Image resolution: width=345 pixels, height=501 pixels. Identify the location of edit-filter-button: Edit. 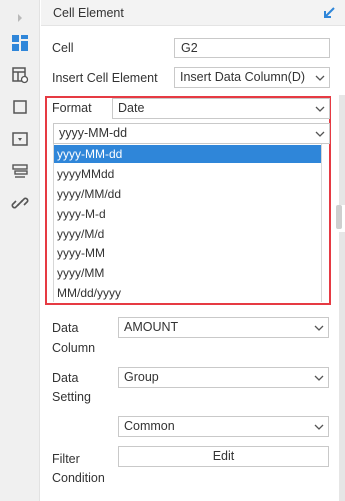
(223, 456).